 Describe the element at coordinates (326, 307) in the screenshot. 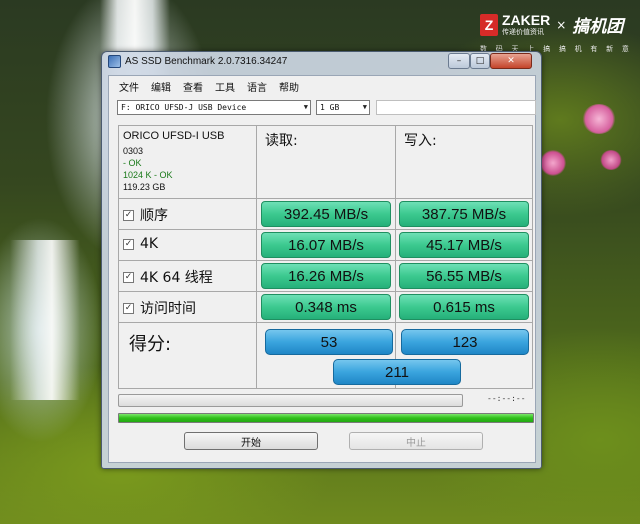

I see `access-read-value: 0.348 ms` at that location.